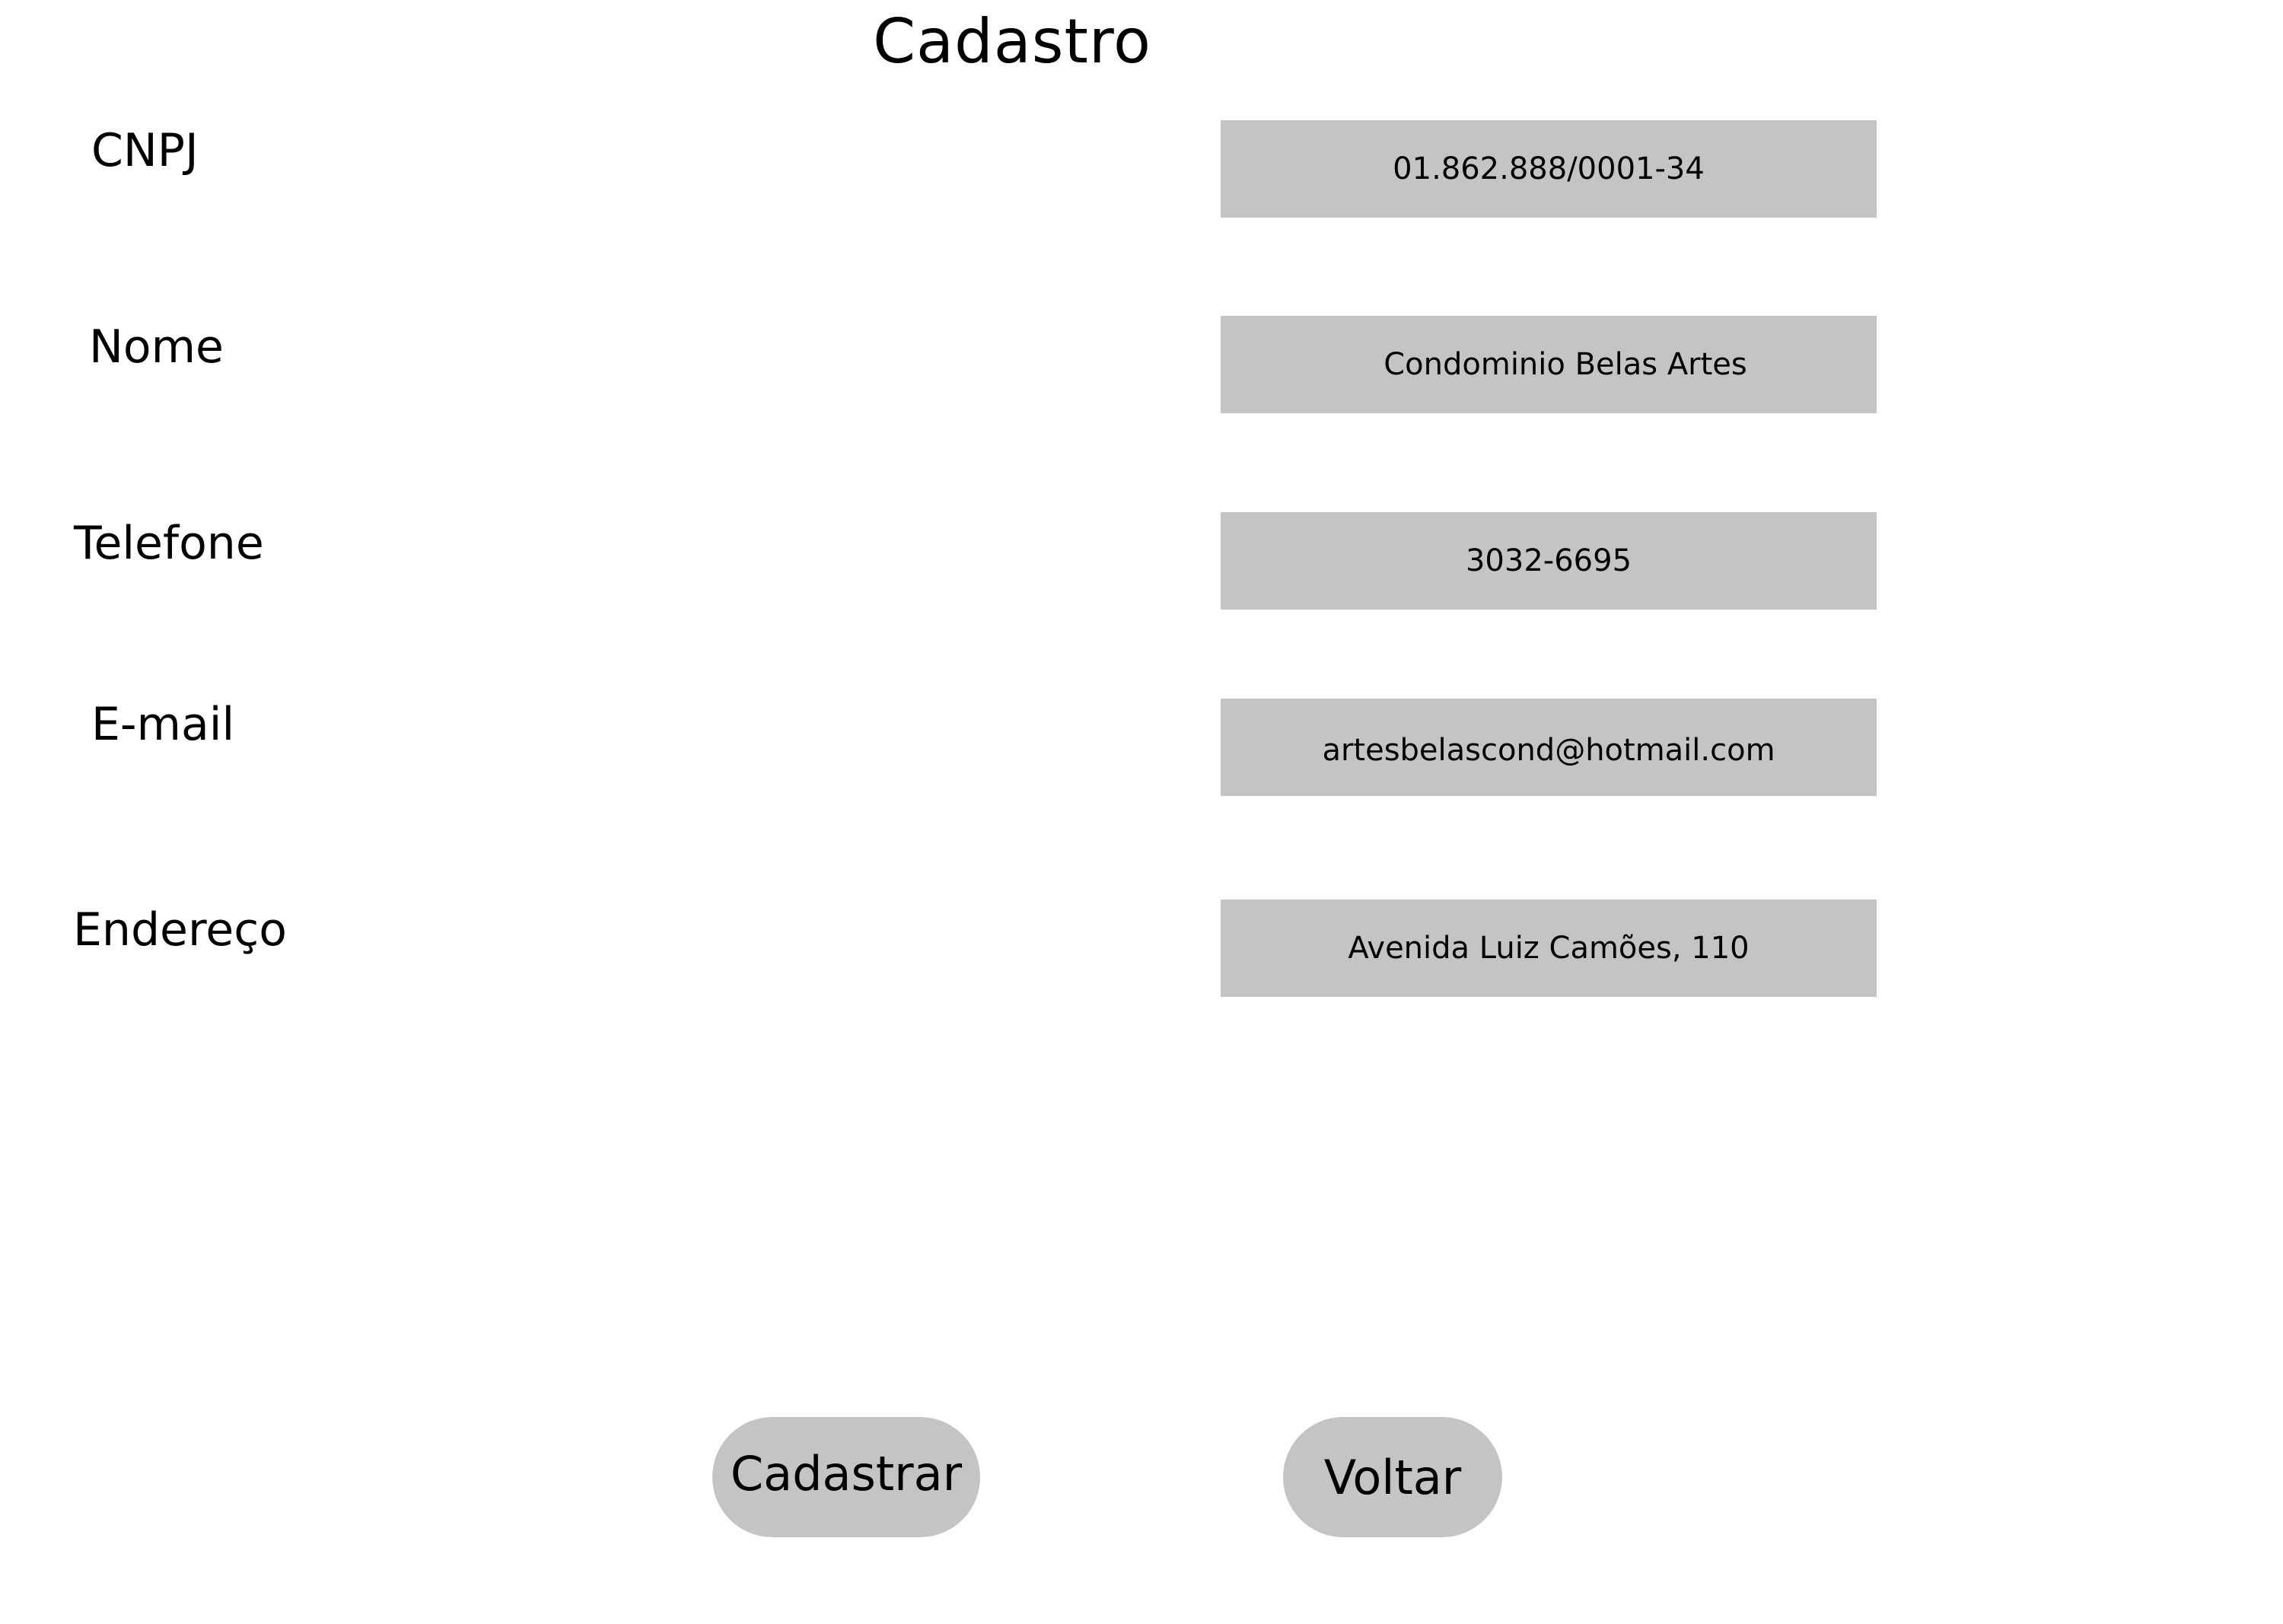 The width and height of the screenshot is (2283, 1624). I want to click on nome-field, so click(1549, 364).